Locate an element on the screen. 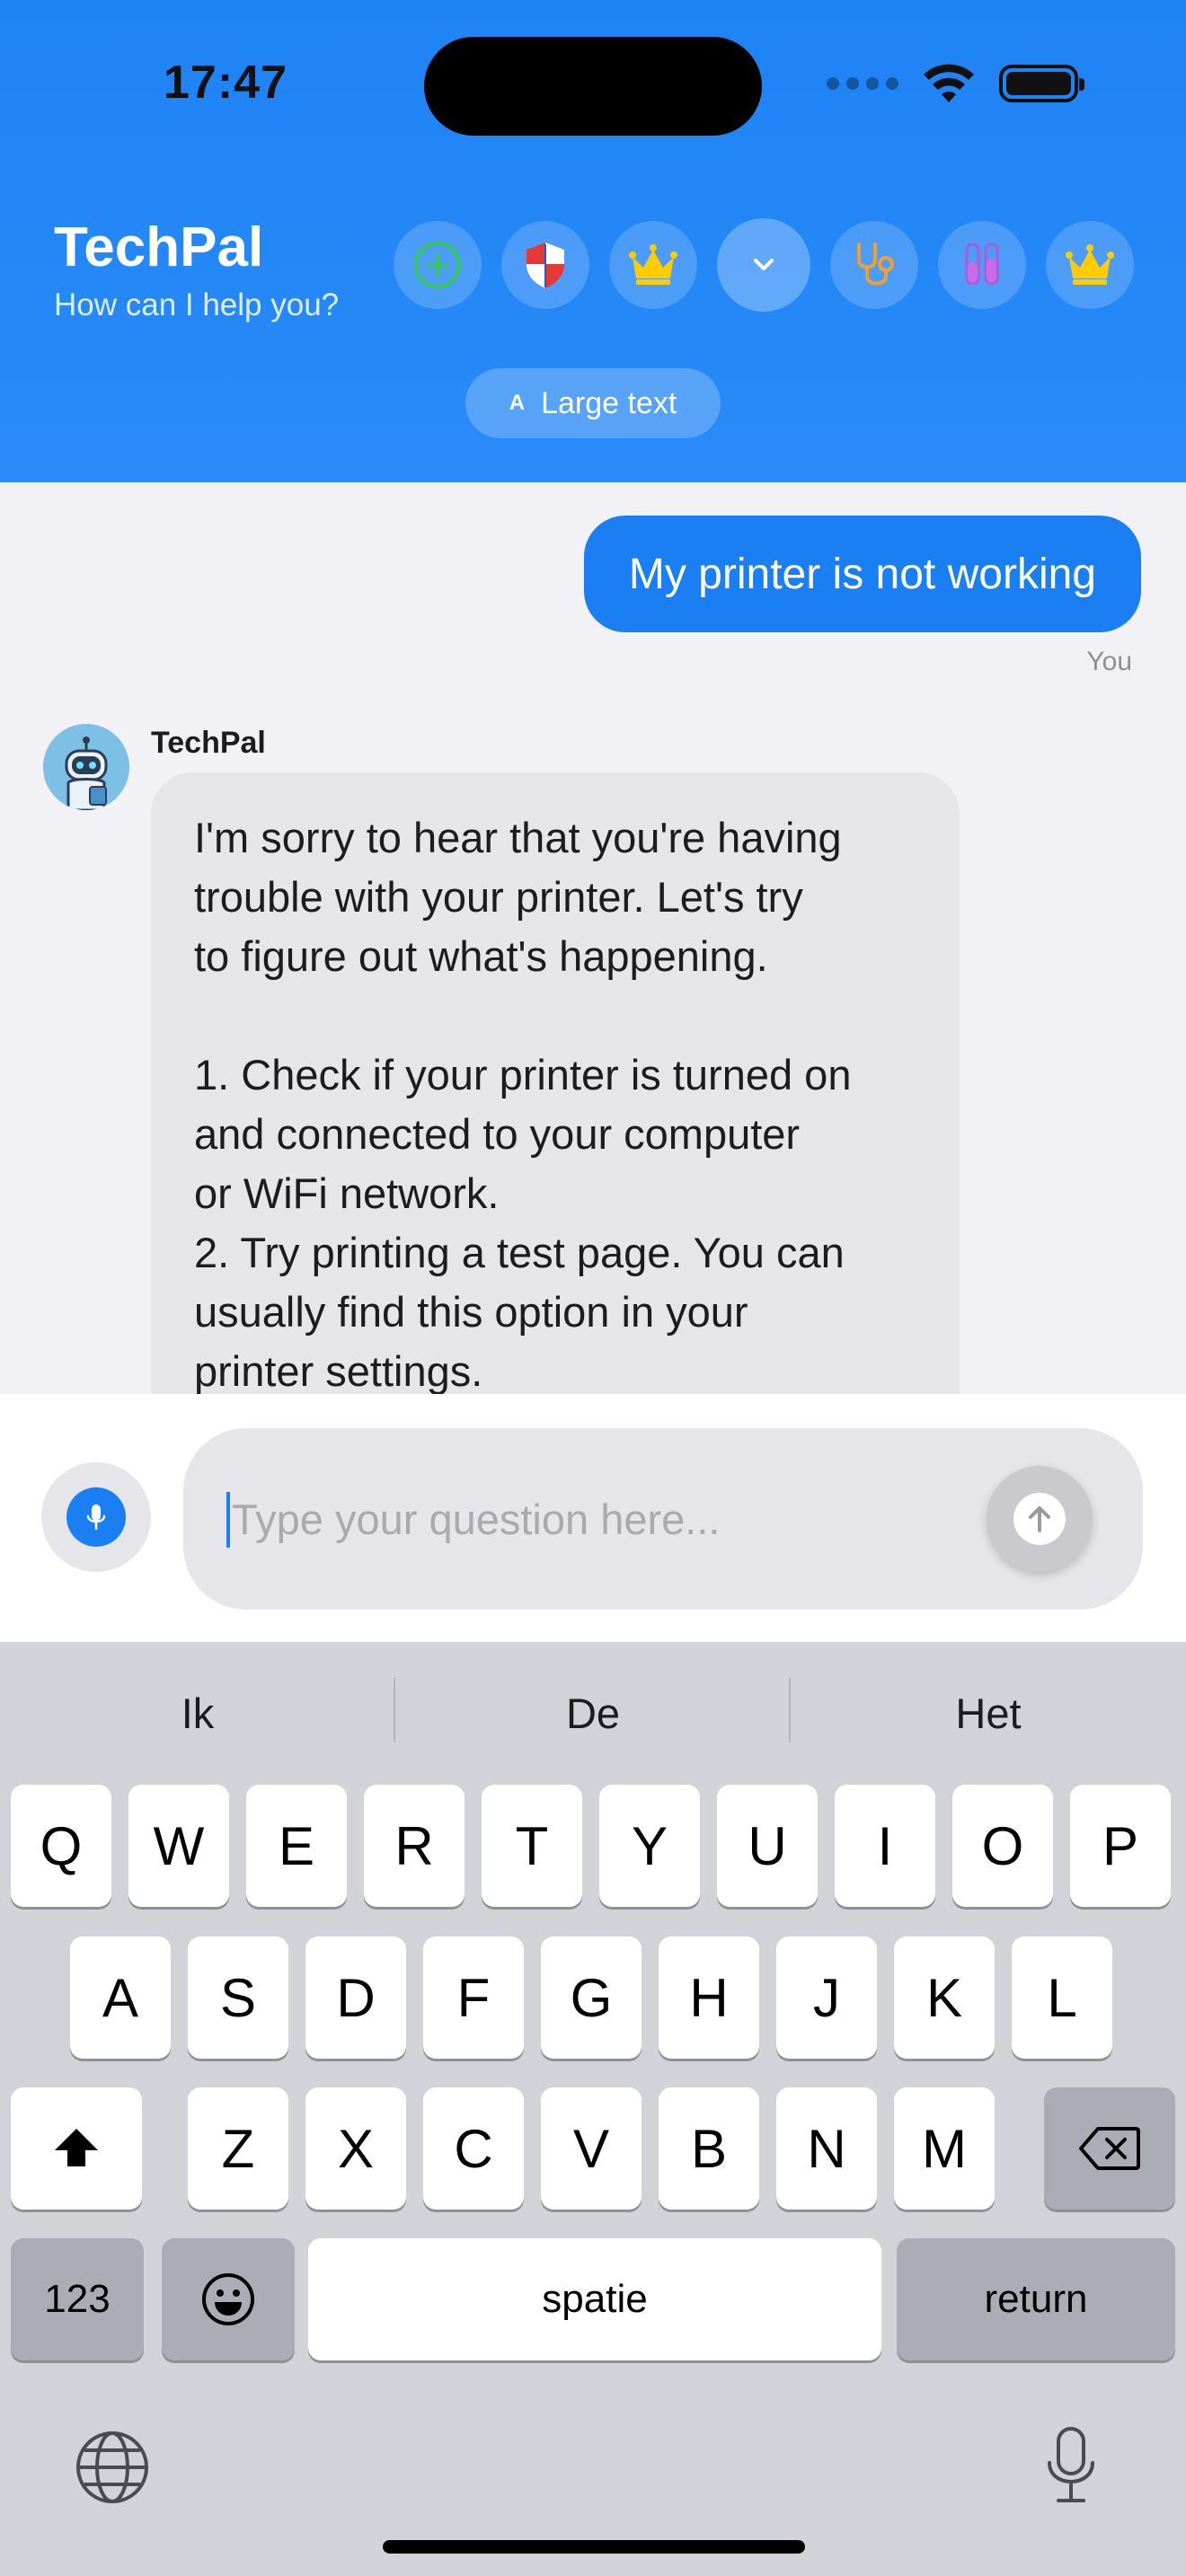  bot-name: TechPal is located at coordinates (208, 743).